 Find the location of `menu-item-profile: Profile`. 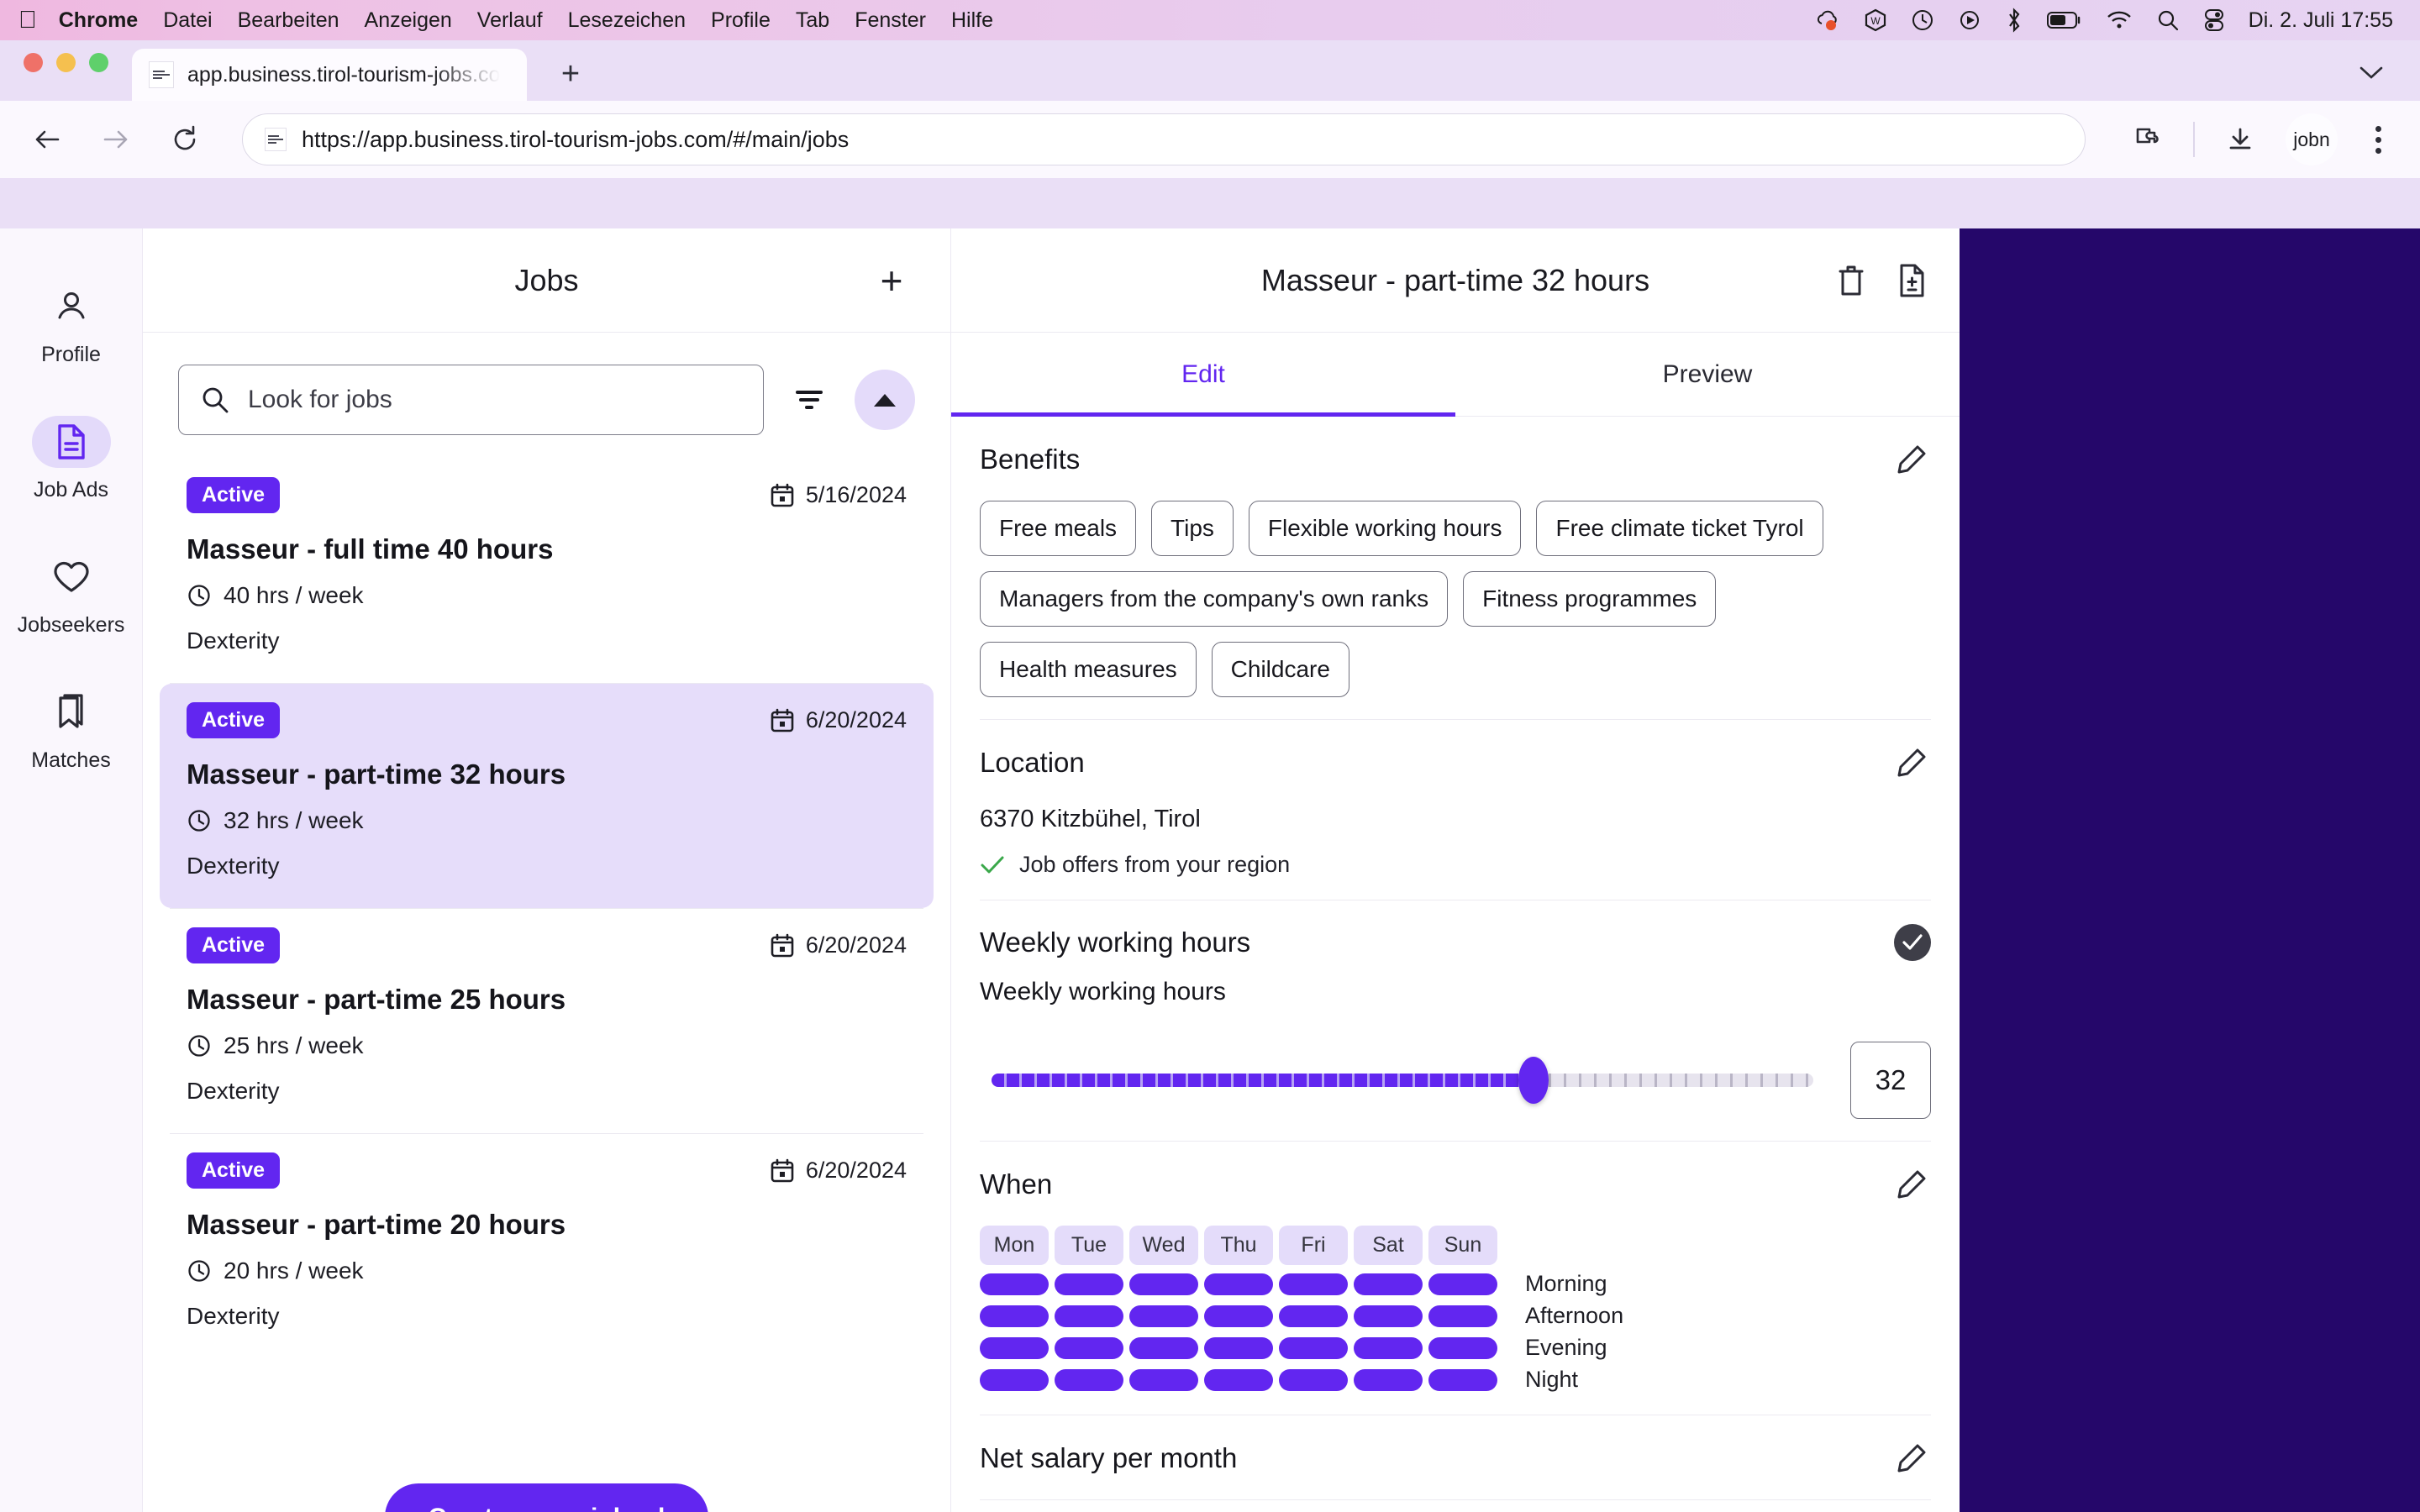

menu-item-profile: Profile is located at coordinates (741, 20).